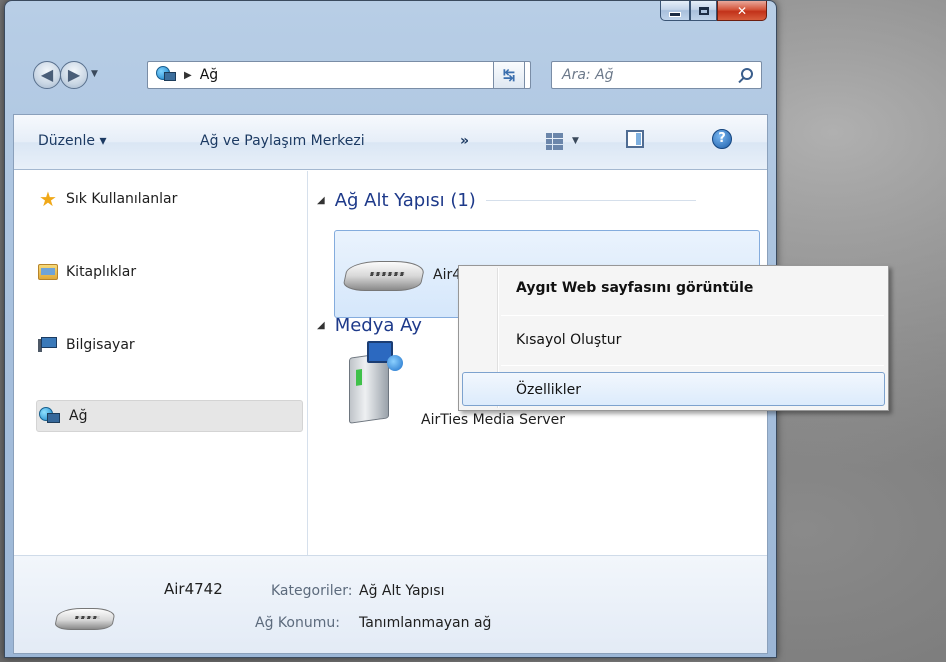  I want to click on media-server-icon, so click(377, 384).